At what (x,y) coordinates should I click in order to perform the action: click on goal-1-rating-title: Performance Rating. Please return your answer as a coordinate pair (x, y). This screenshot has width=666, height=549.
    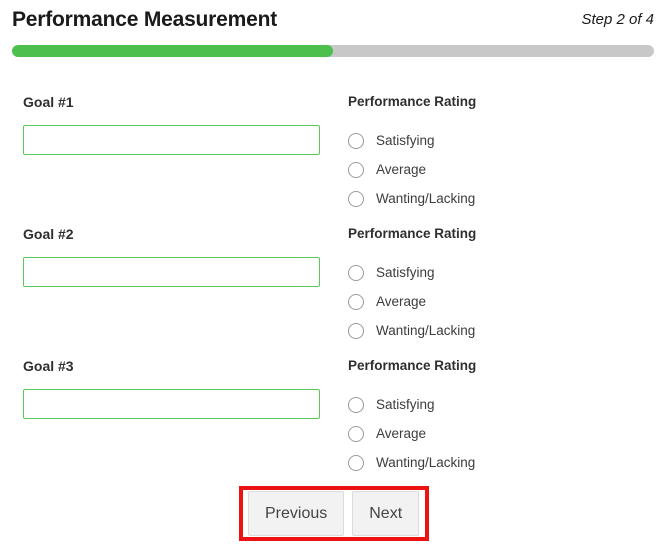
    Looking at the image, I should click on (412, 101).